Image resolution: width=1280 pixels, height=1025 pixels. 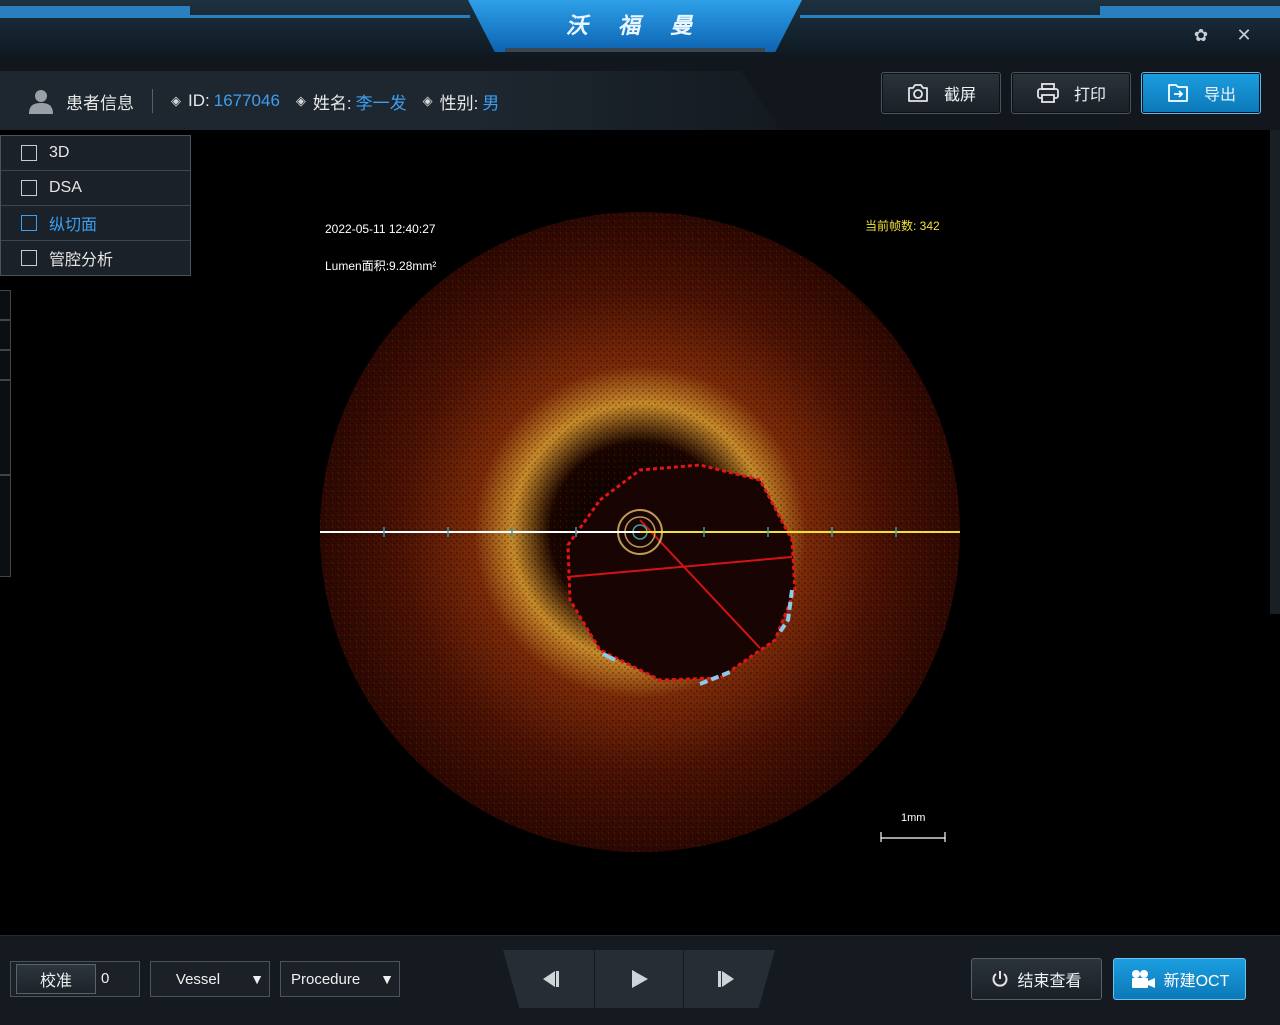 I want to click on scrollbar, so click(x=1275, y=372).